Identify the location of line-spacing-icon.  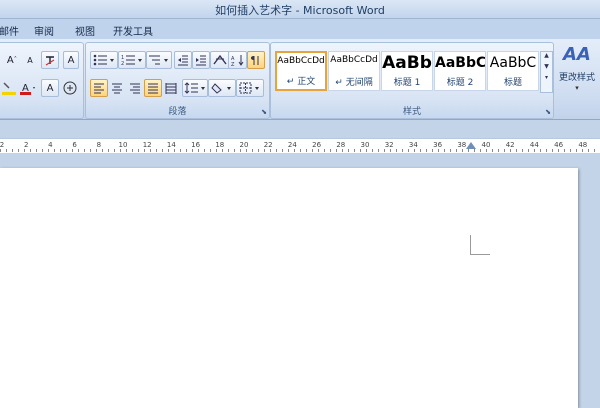
(195, 88).